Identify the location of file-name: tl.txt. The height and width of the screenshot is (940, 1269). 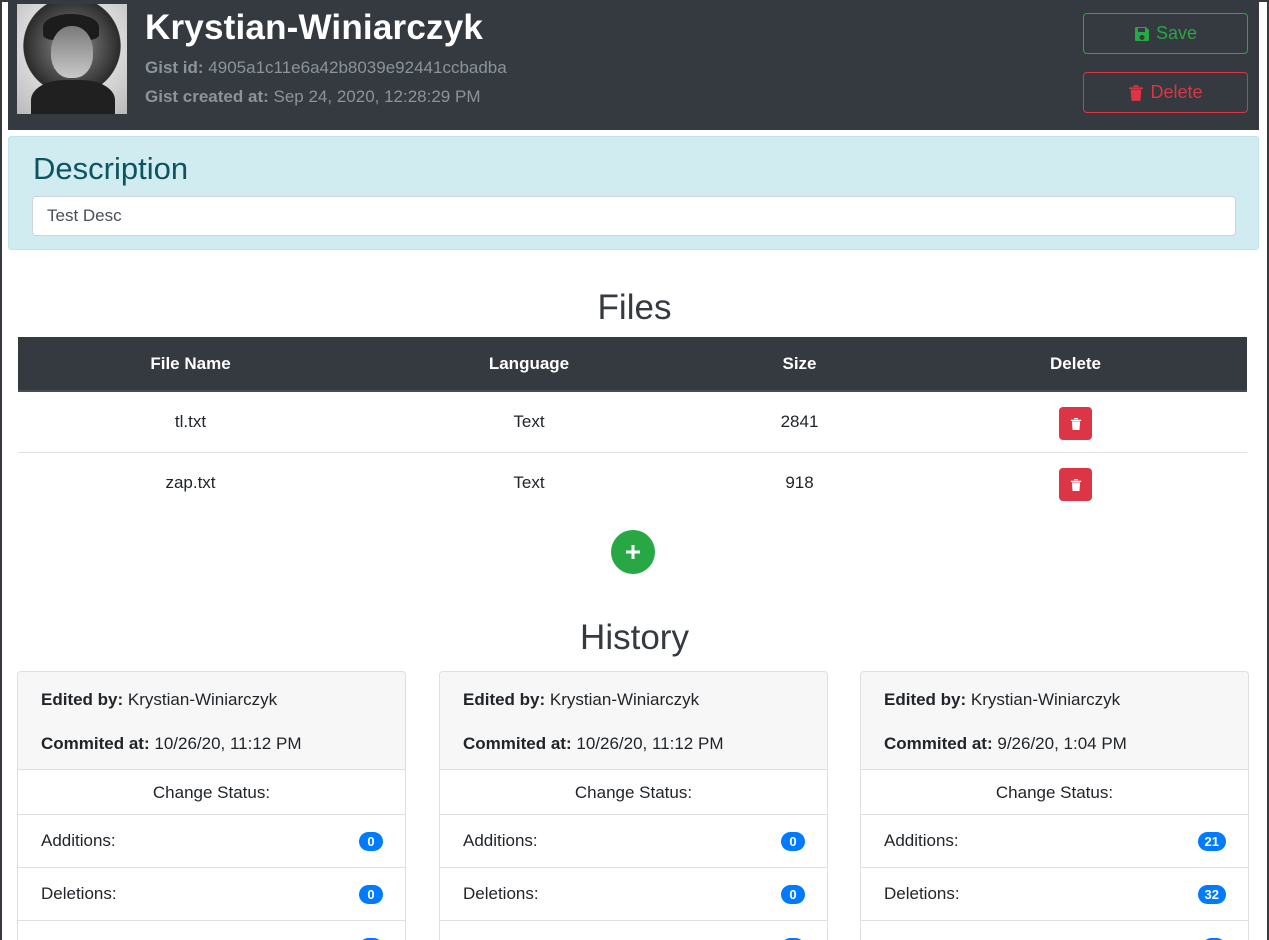
(190, 421).